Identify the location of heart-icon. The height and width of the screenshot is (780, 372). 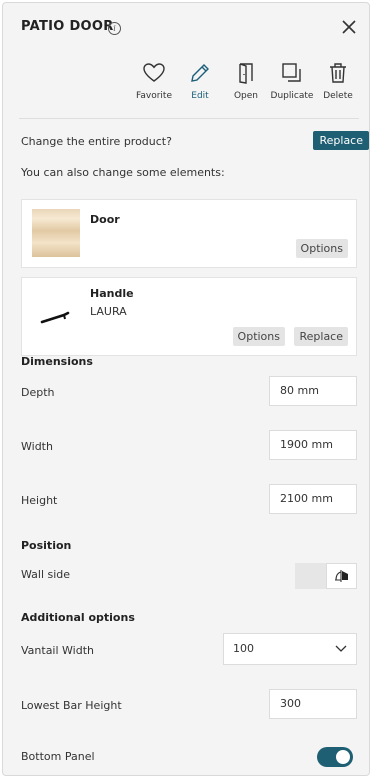
(154, 72).